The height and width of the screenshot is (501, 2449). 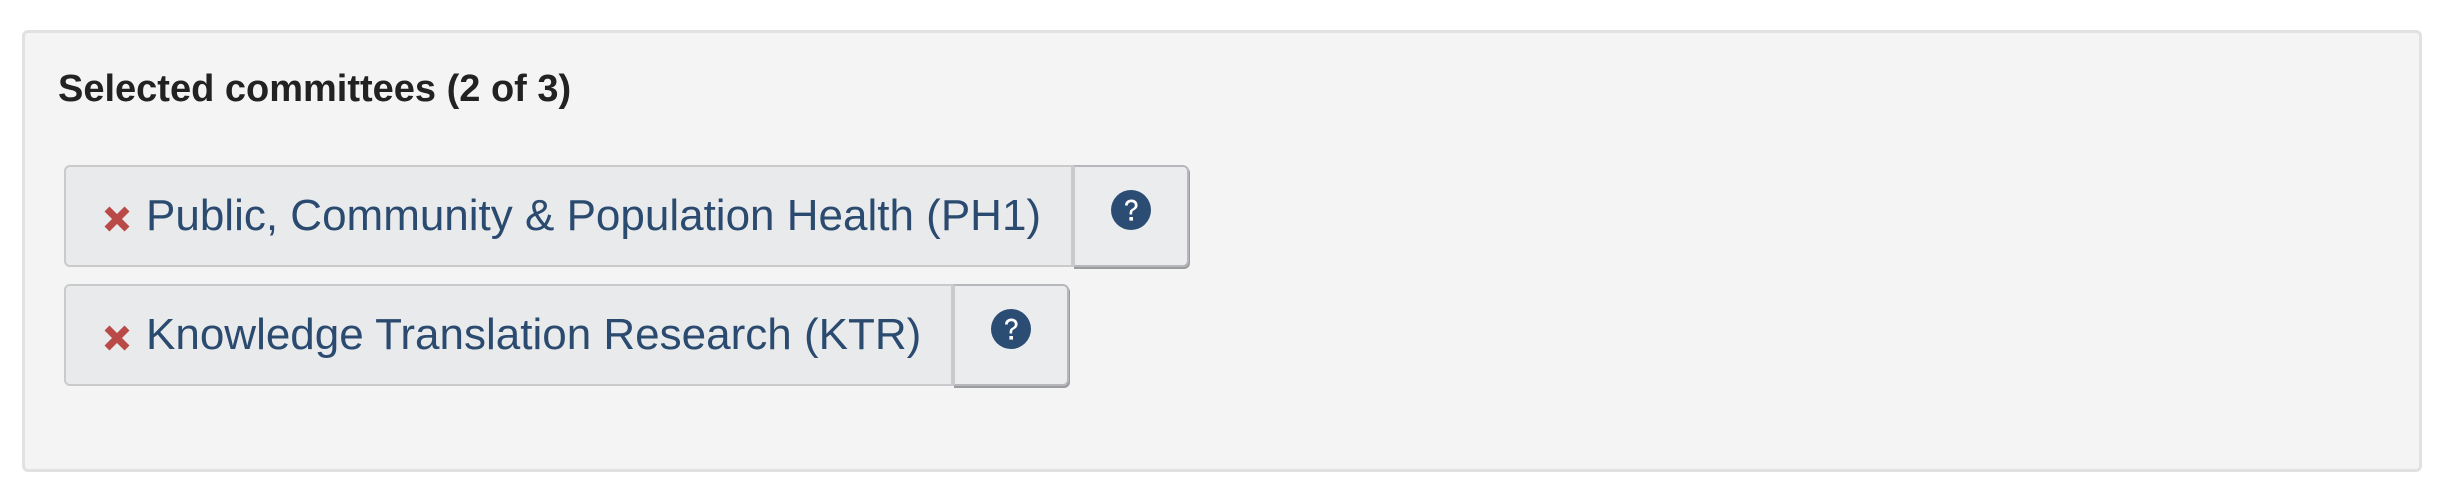 I want to click on selected-committees-heading: Selected committees (2 of 3), so click(x=315, y=89).